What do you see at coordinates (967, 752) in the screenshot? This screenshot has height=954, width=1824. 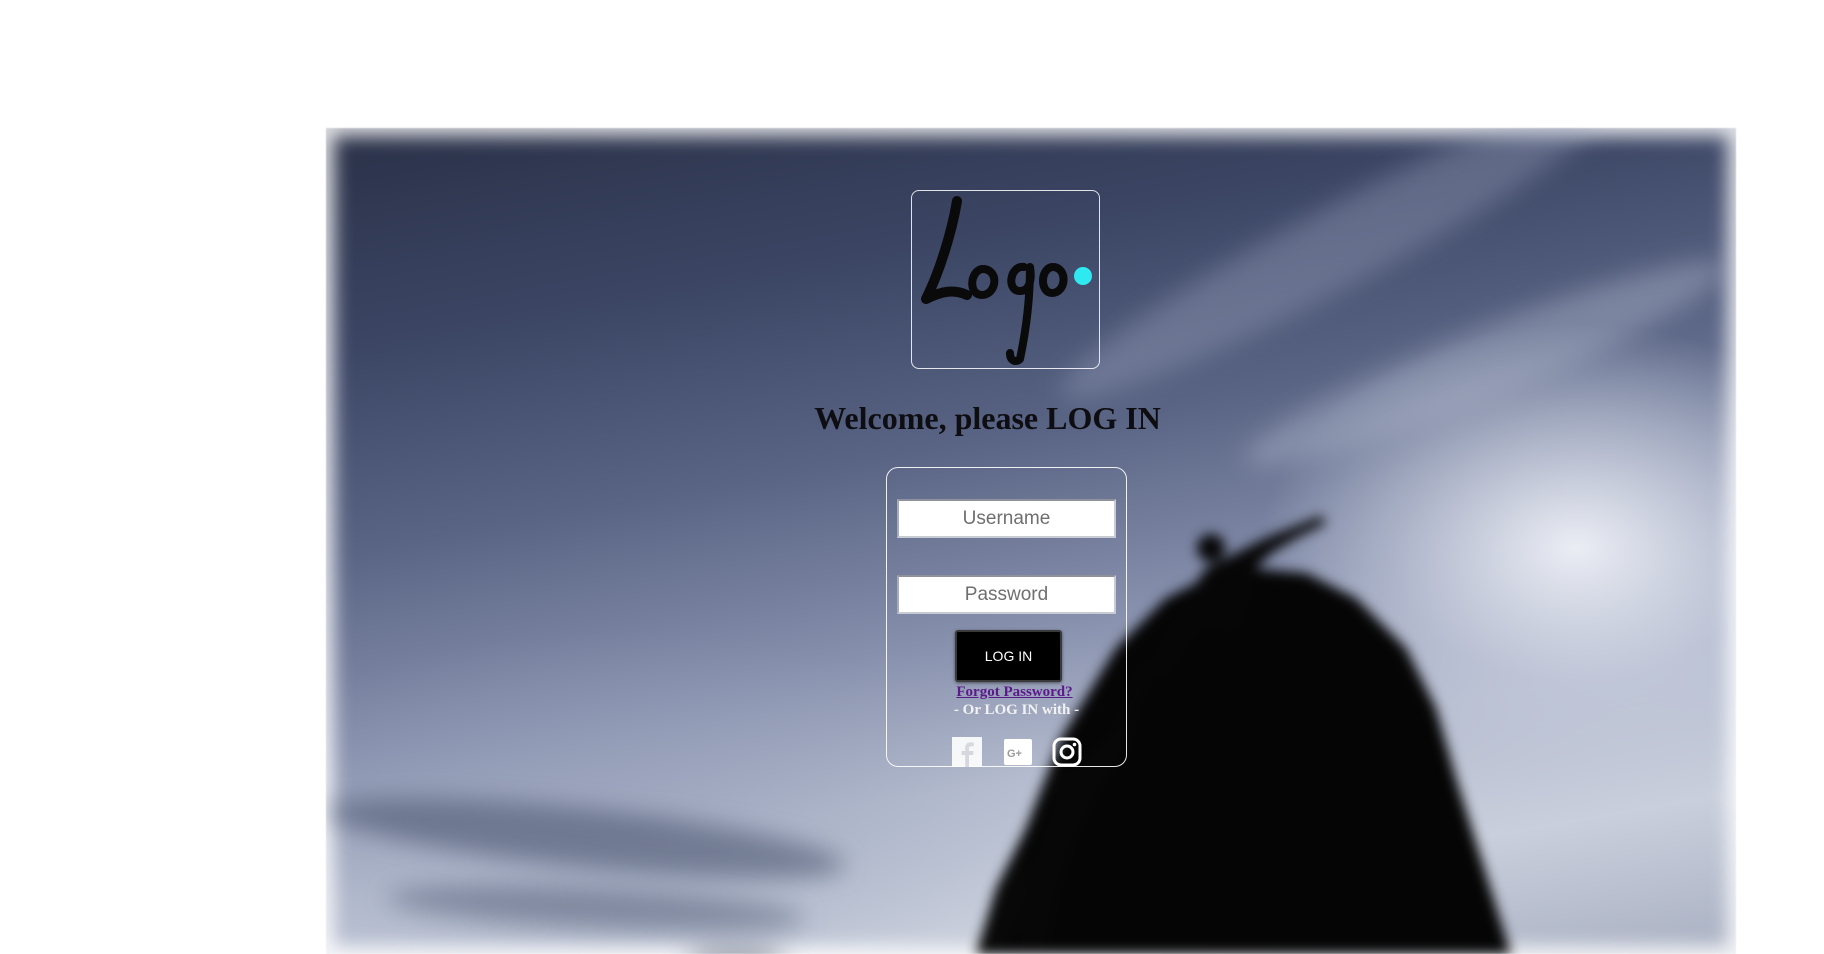 I see `facebook-icon` at bounding box center [967, 752].